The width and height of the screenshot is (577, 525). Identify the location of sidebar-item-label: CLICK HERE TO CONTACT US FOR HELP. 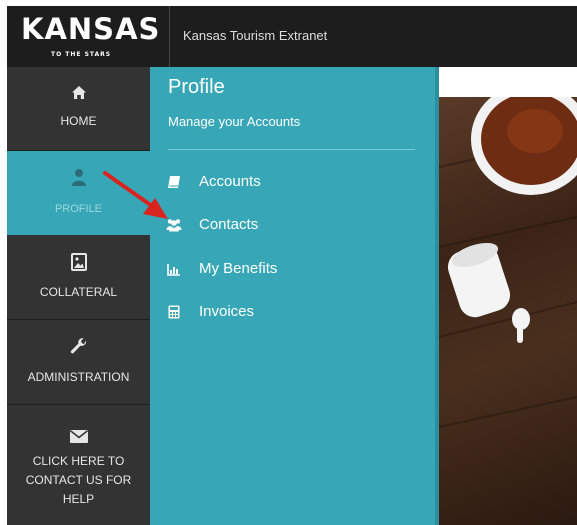
(78, 480).